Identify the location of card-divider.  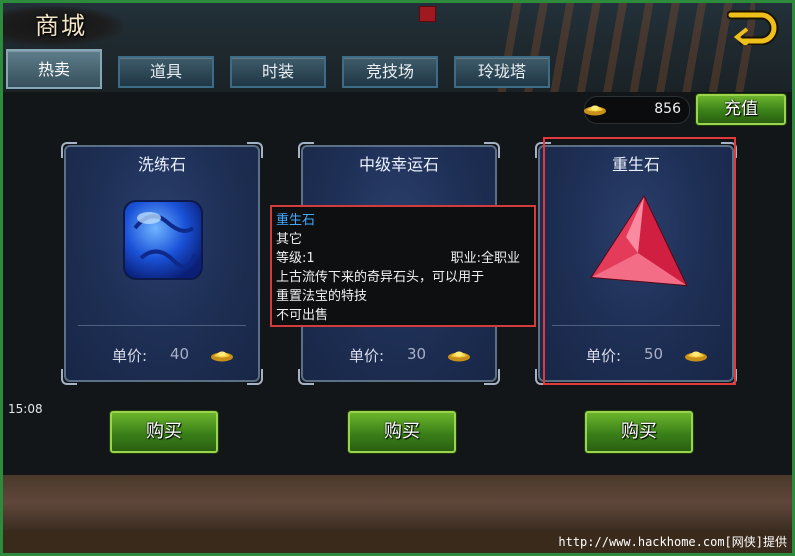
(162, 325).